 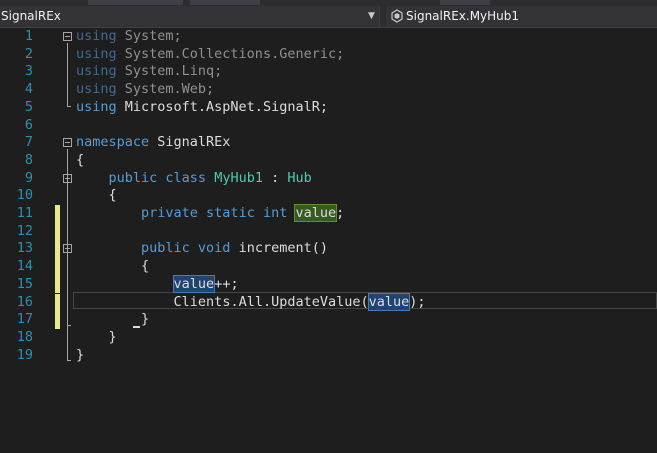 What do you see at coordinates (463, 16) in the screenshot?
I see `type-dropdown-label: SignalREx.MyHub1` at bounding box center [463, 16].